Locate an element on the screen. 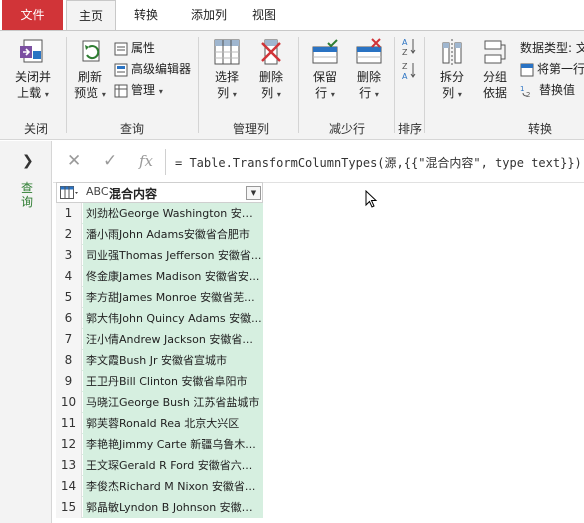  refresh-preview-button: 刷新 预览 ▾ is located at coordinates (90, 70).